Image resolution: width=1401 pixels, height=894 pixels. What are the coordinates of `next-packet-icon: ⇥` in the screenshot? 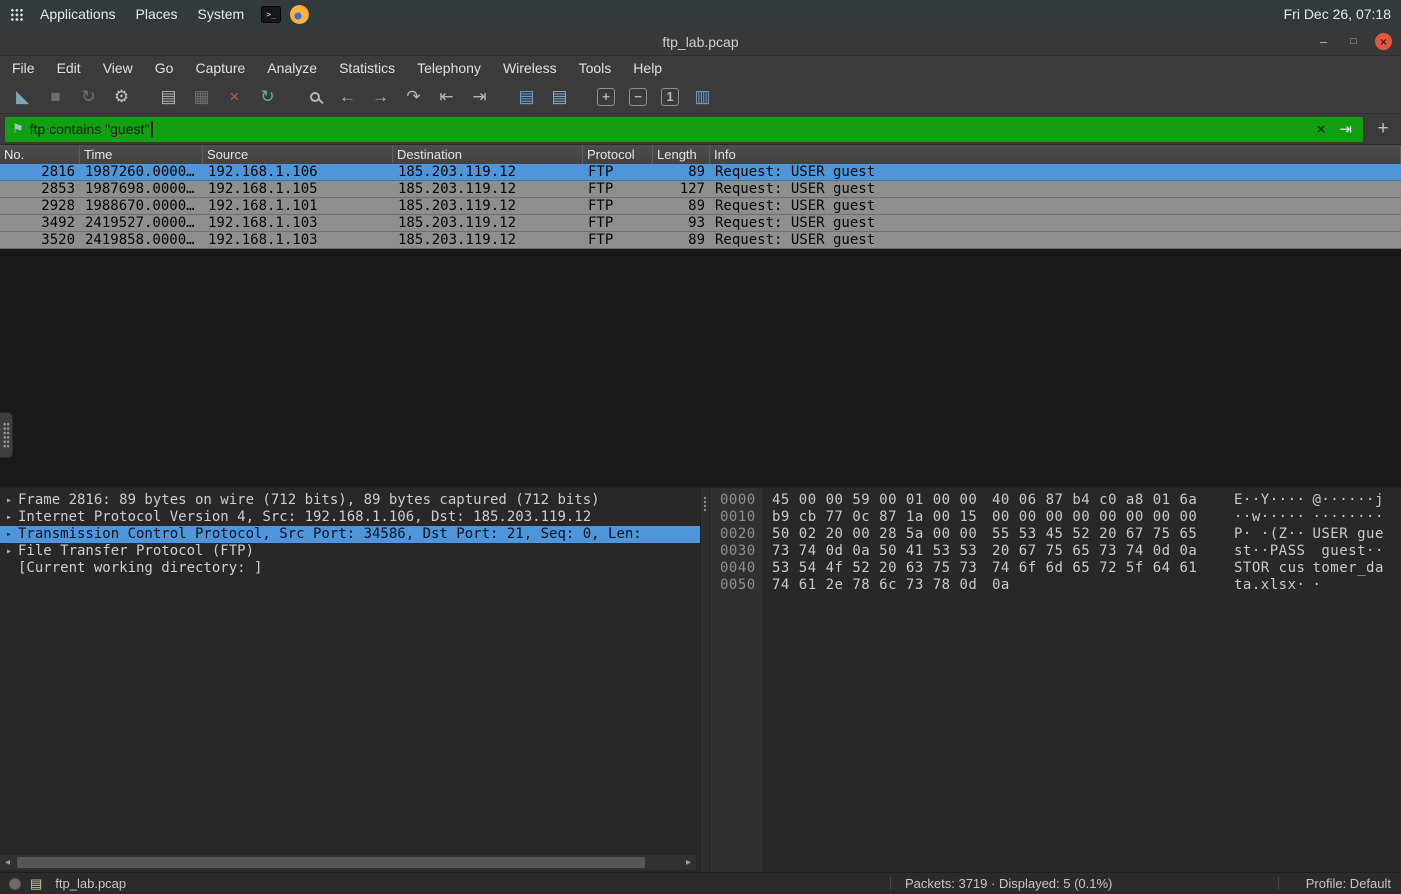 It's located at (479, 97).